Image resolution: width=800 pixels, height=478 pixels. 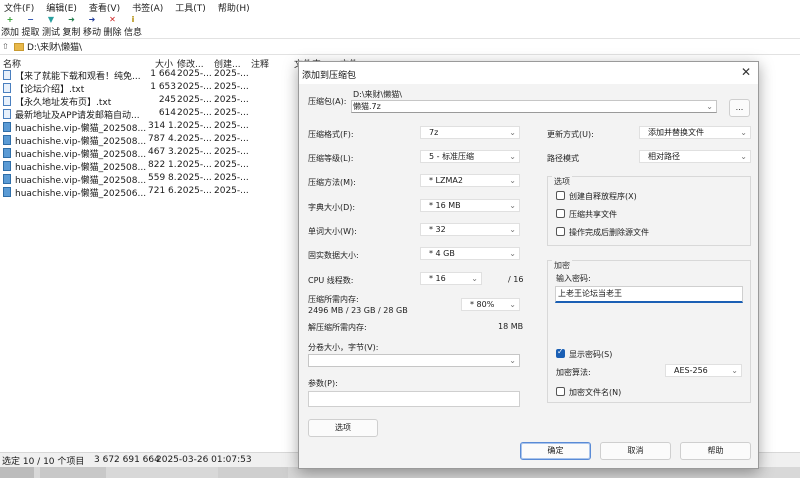 I want to click on archive-name-combo: 懒猫.7z ⌄, so click(x=534, y=106).